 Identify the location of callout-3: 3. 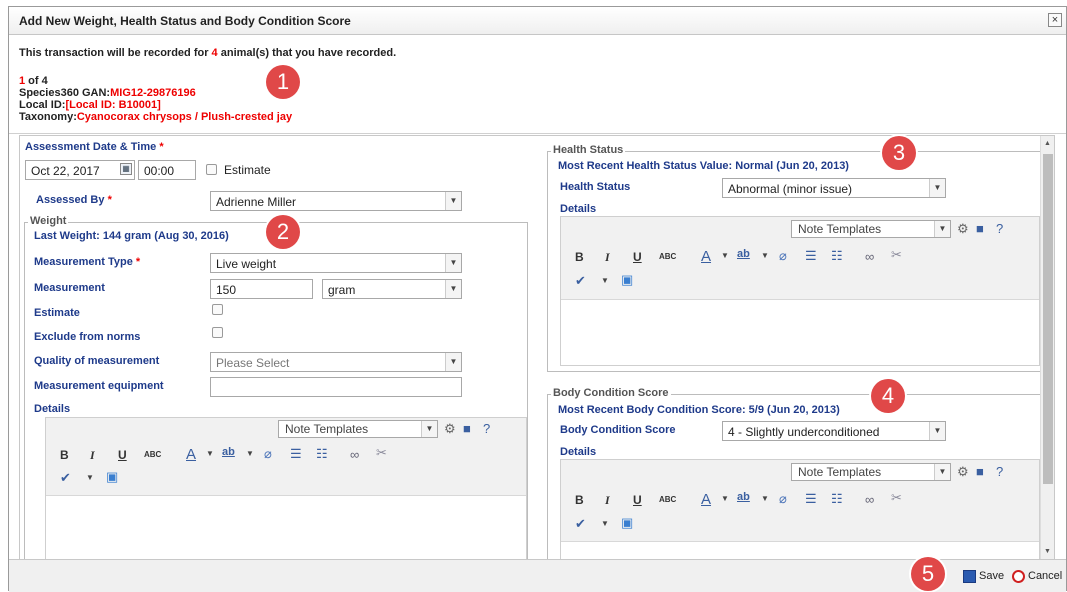
(899, 153).